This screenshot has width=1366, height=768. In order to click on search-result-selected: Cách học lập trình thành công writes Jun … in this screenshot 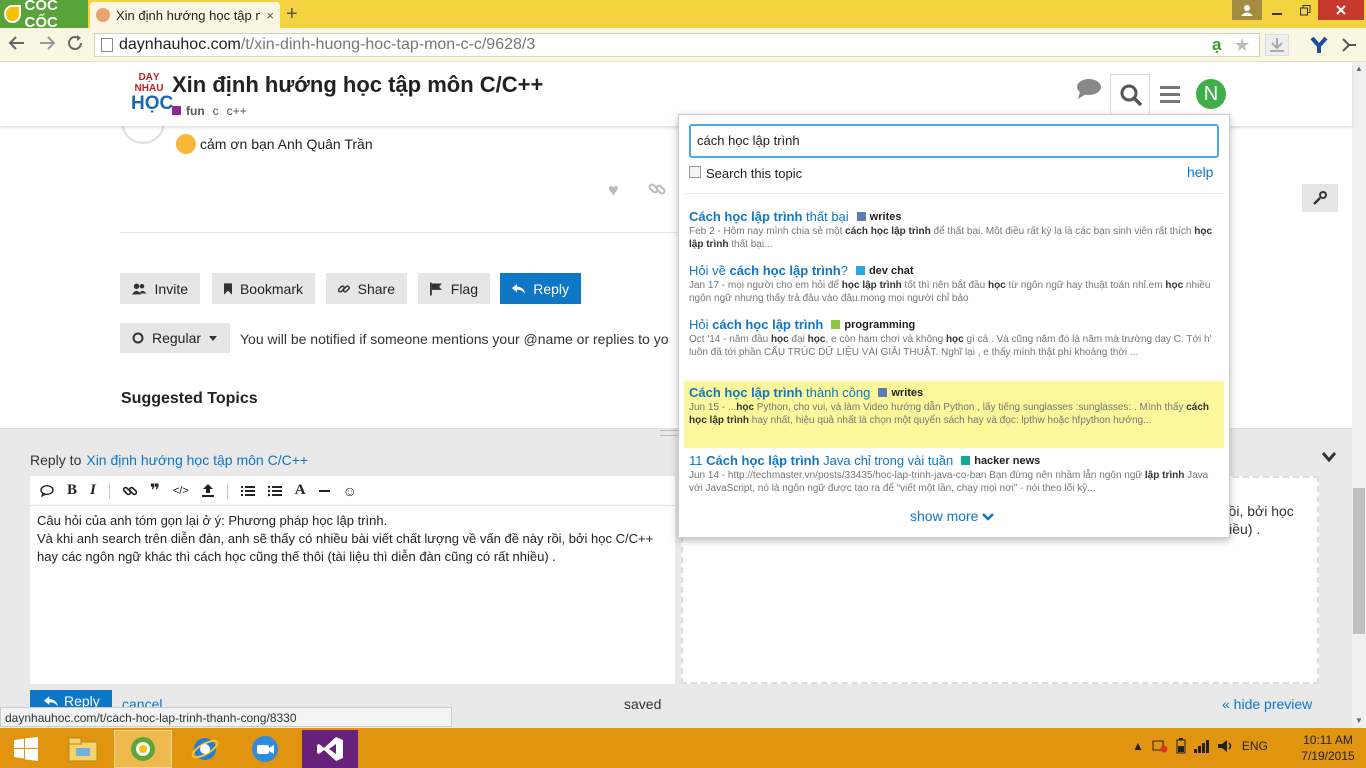, I will do `click(954, 414)`.